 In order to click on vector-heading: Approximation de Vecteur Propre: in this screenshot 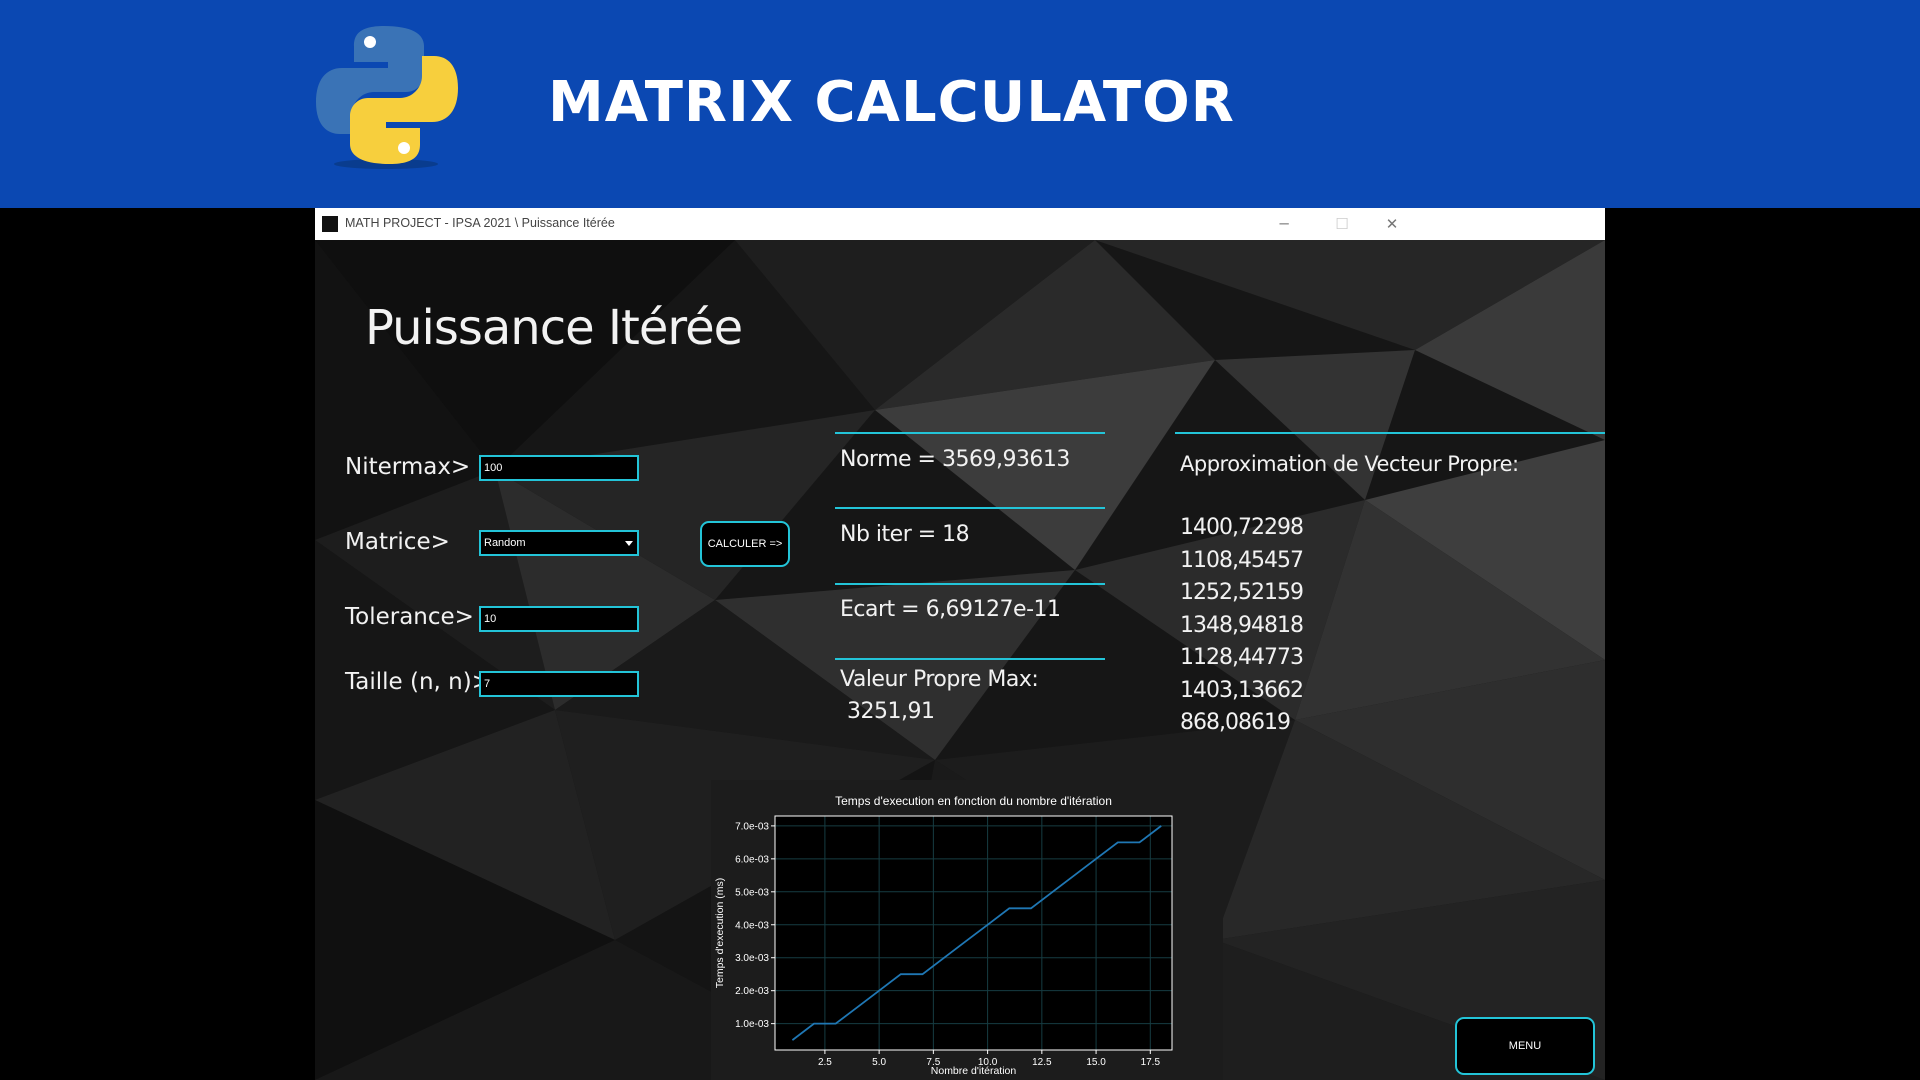, I will do `click(1349, 464)`.